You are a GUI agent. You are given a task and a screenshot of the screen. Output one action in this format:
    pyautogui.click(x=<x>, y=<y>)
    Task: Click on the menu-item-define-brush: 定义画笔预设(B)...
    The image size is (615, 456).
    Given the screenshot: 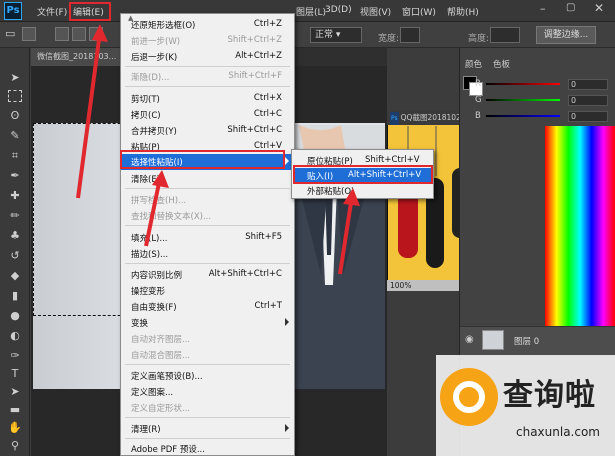 What is the action you would take?
    pyautogui.click(x=207, y=375)
    